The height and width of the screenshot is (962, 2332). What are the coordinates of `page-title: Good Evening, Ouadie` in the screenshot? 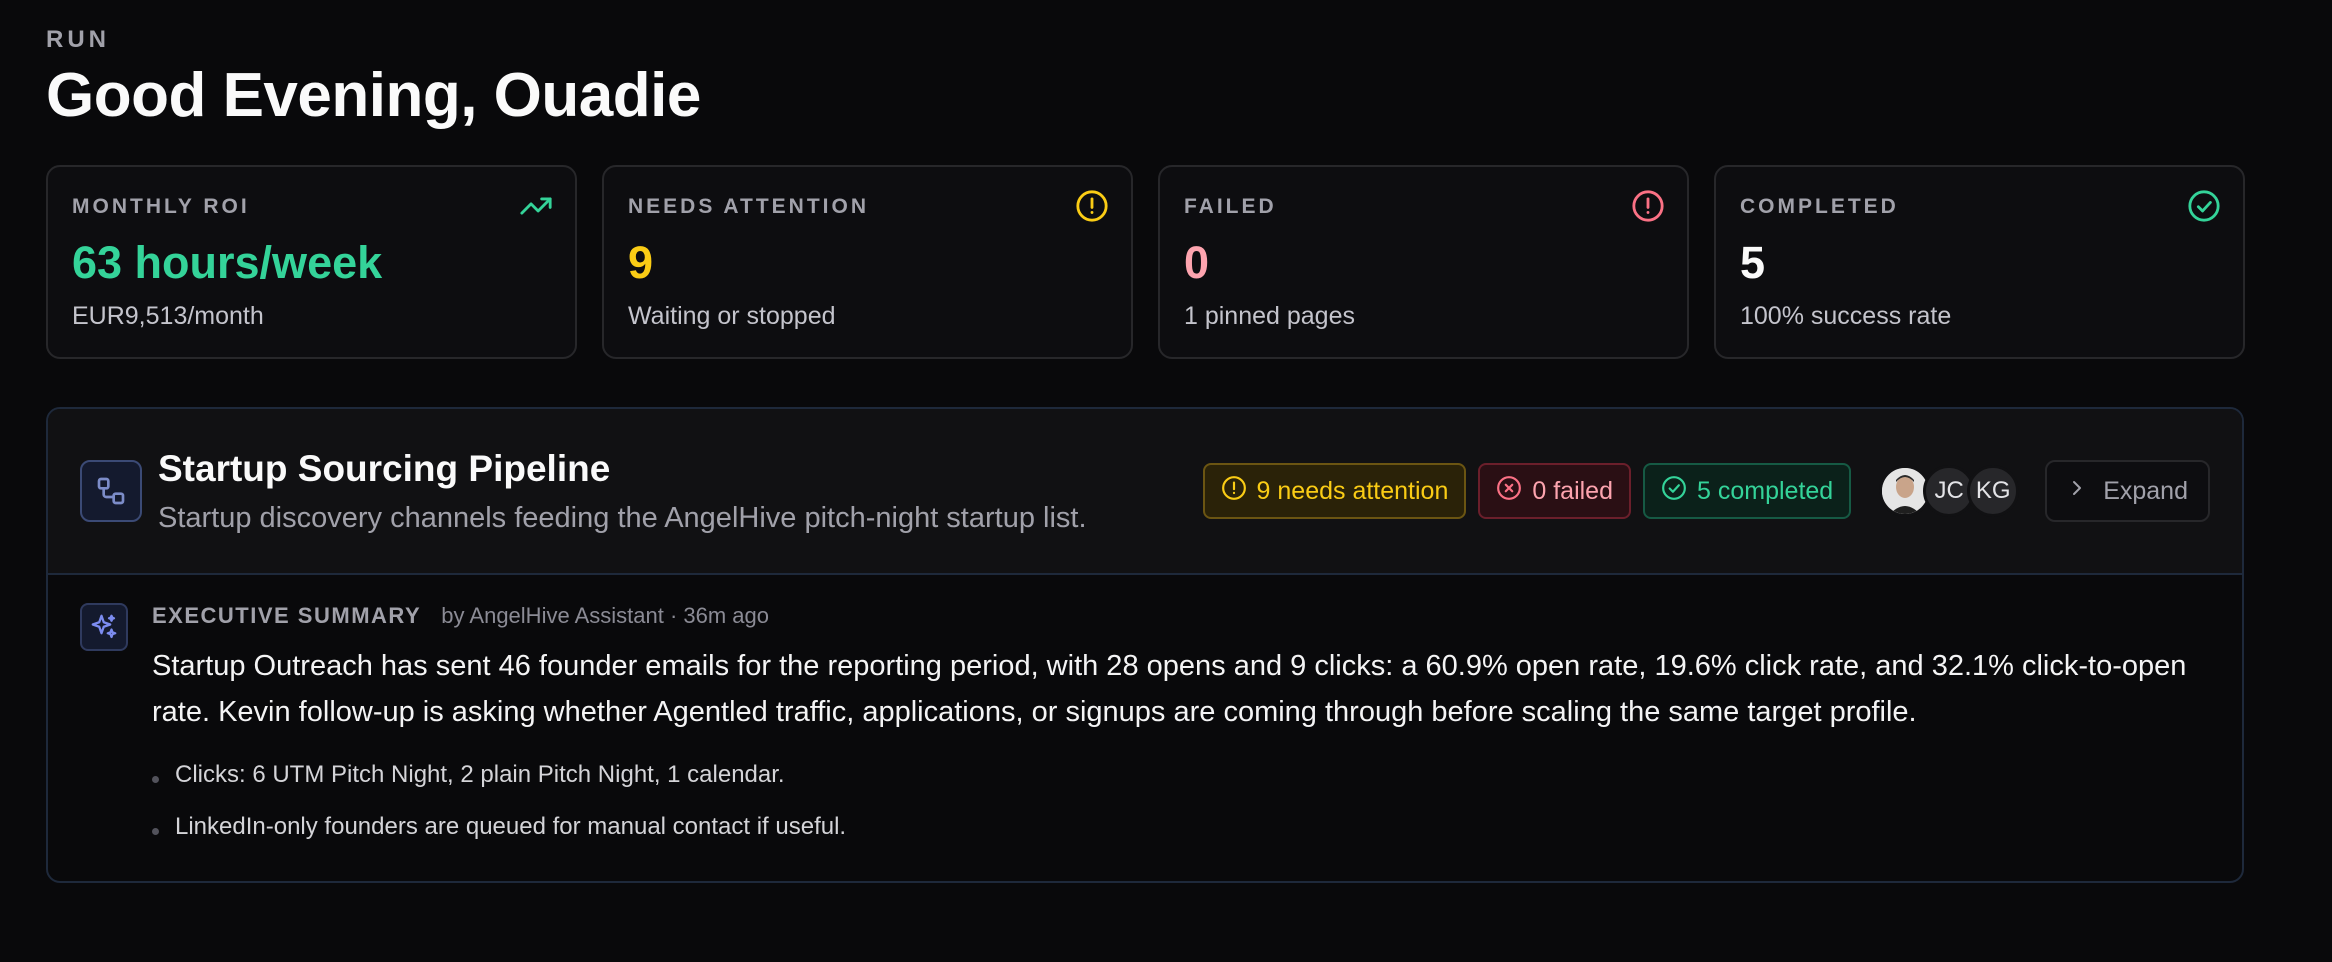 It's located at (373, 95).